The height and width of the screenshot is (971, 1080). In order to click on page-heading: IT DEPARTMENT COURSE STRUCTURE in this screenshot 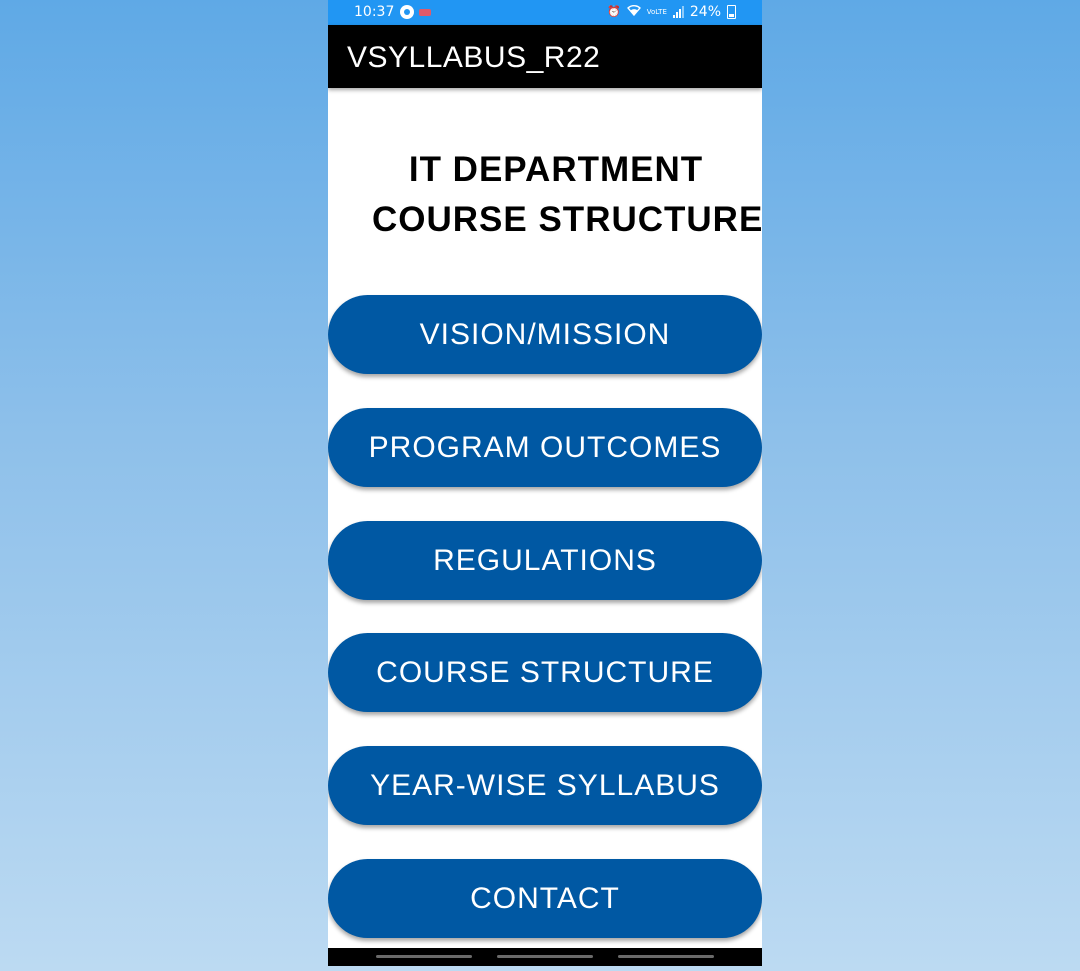, I will do `click(545, 195)`.